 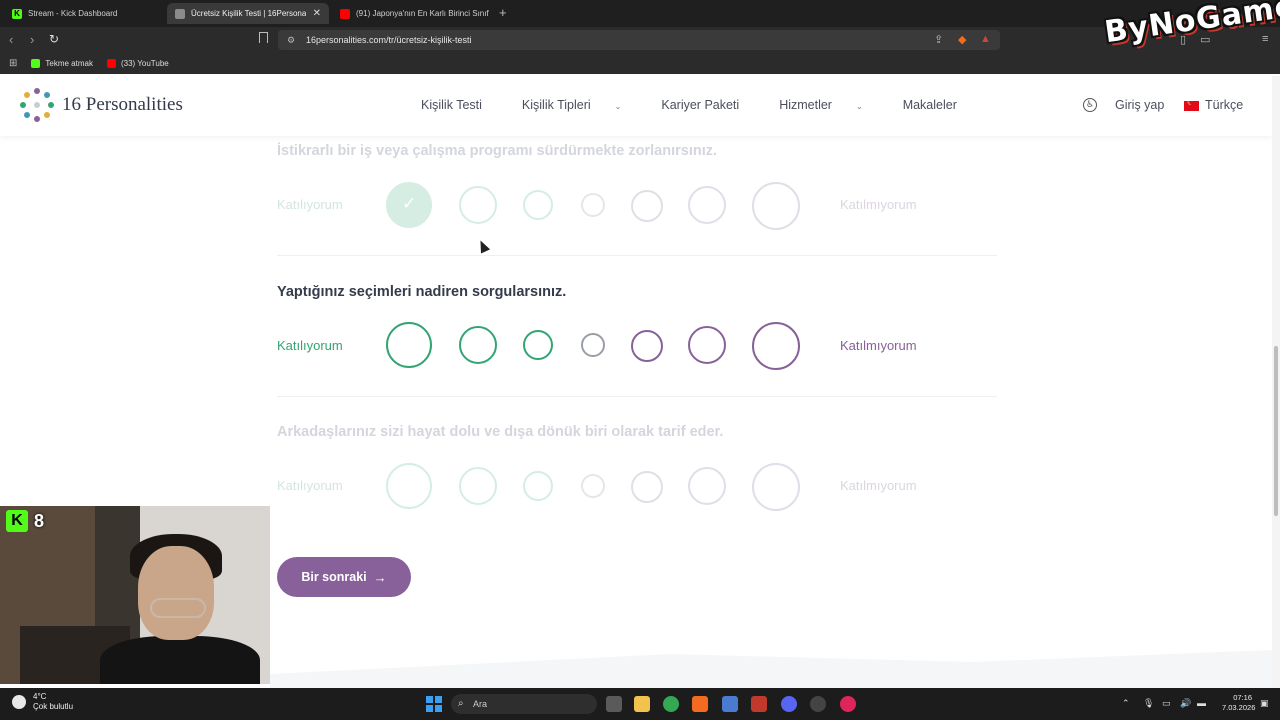 What do you see at coordinates (700, 704) in the screenshot?
I see `brave-icon` at bounding box center [700, 704].